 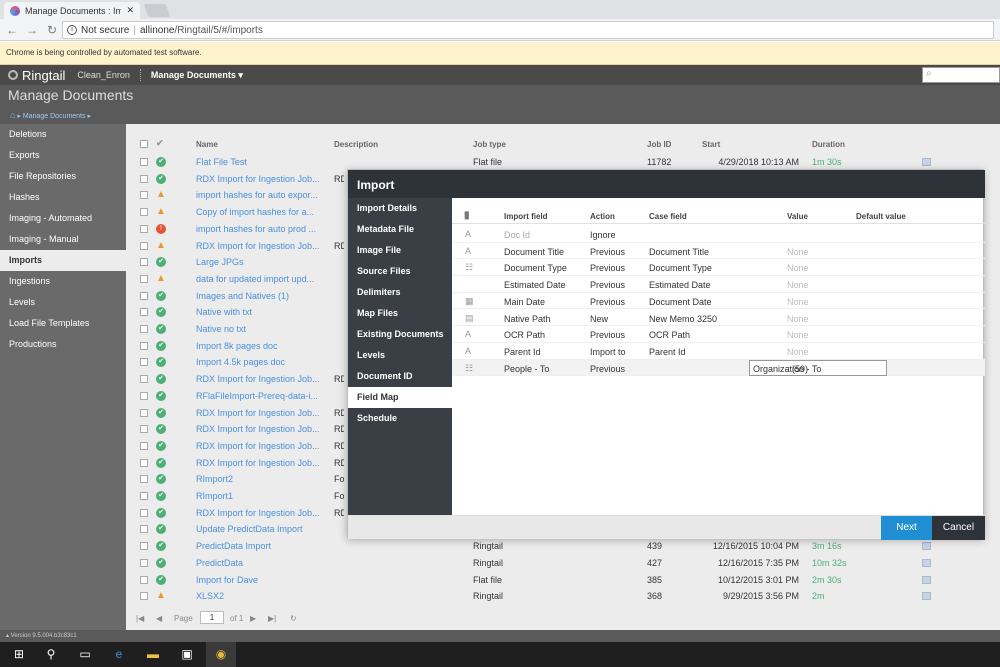 I want to click on job-name-link: PredictData Import, so click(x=261, y=546).